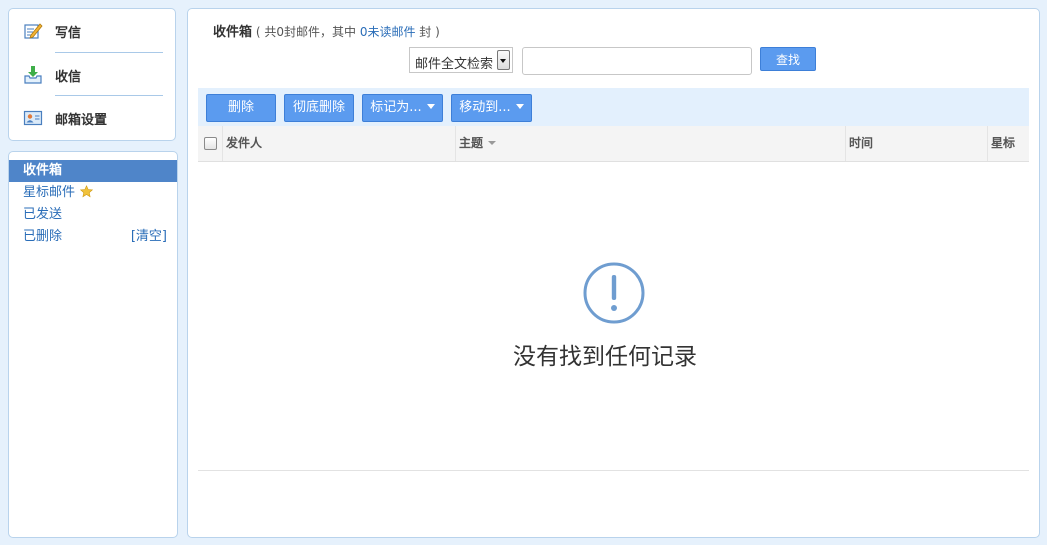 This screenshot has height=545, width=1047. What do you see at coordinates (43, 236) in the screenshot?
I see `folder-label: 已删除` at bounding box center [43, 236].